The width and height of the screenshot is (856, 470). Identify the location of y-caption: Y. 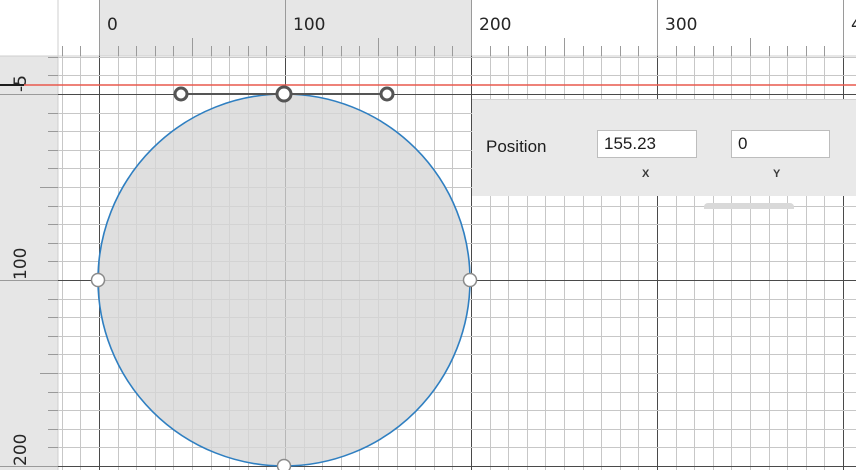
(777, 174).